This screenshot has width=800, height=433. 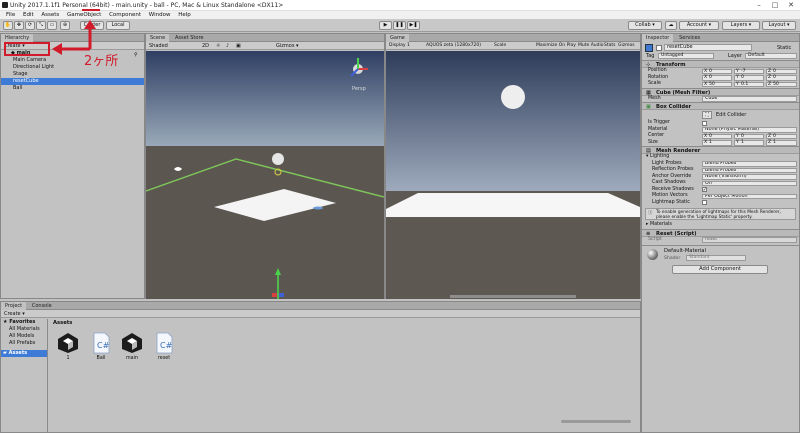 I want to click on asset-item: C# reset, so click(x=164, y=349).